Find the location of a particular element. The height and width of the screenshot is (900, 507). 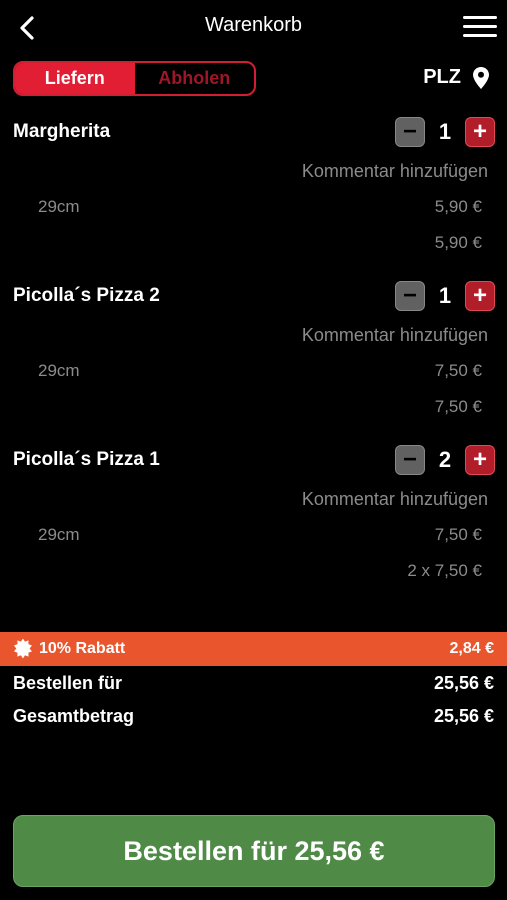

grand-total-value: 25,56 € is located at coordinates (463, 716).